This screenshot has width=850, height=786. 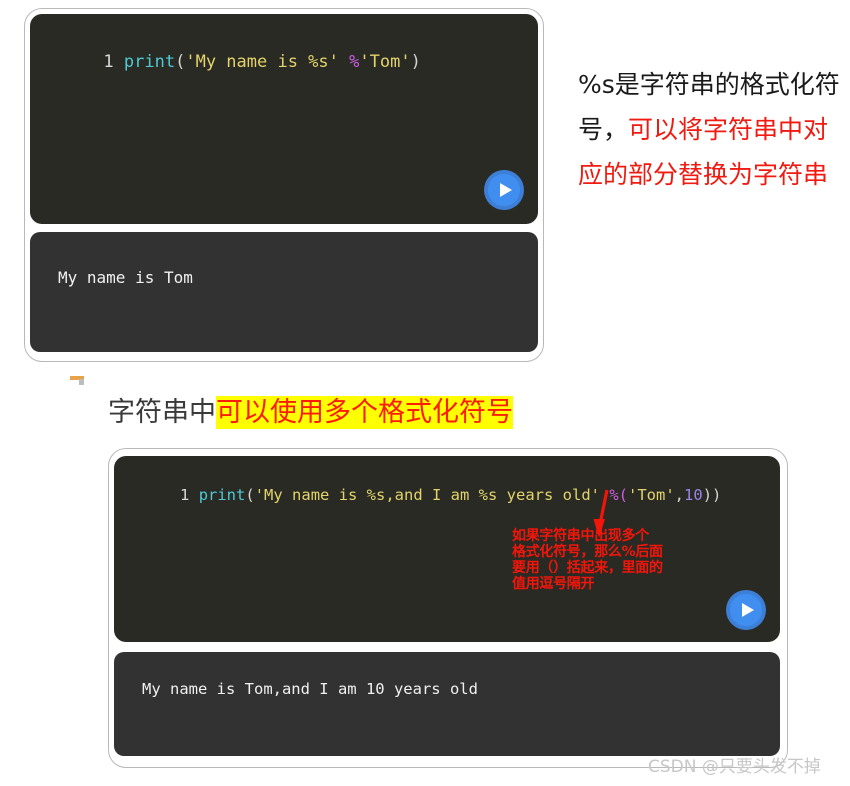 I want to click on token-number: 10, so click(x=693, y=495).